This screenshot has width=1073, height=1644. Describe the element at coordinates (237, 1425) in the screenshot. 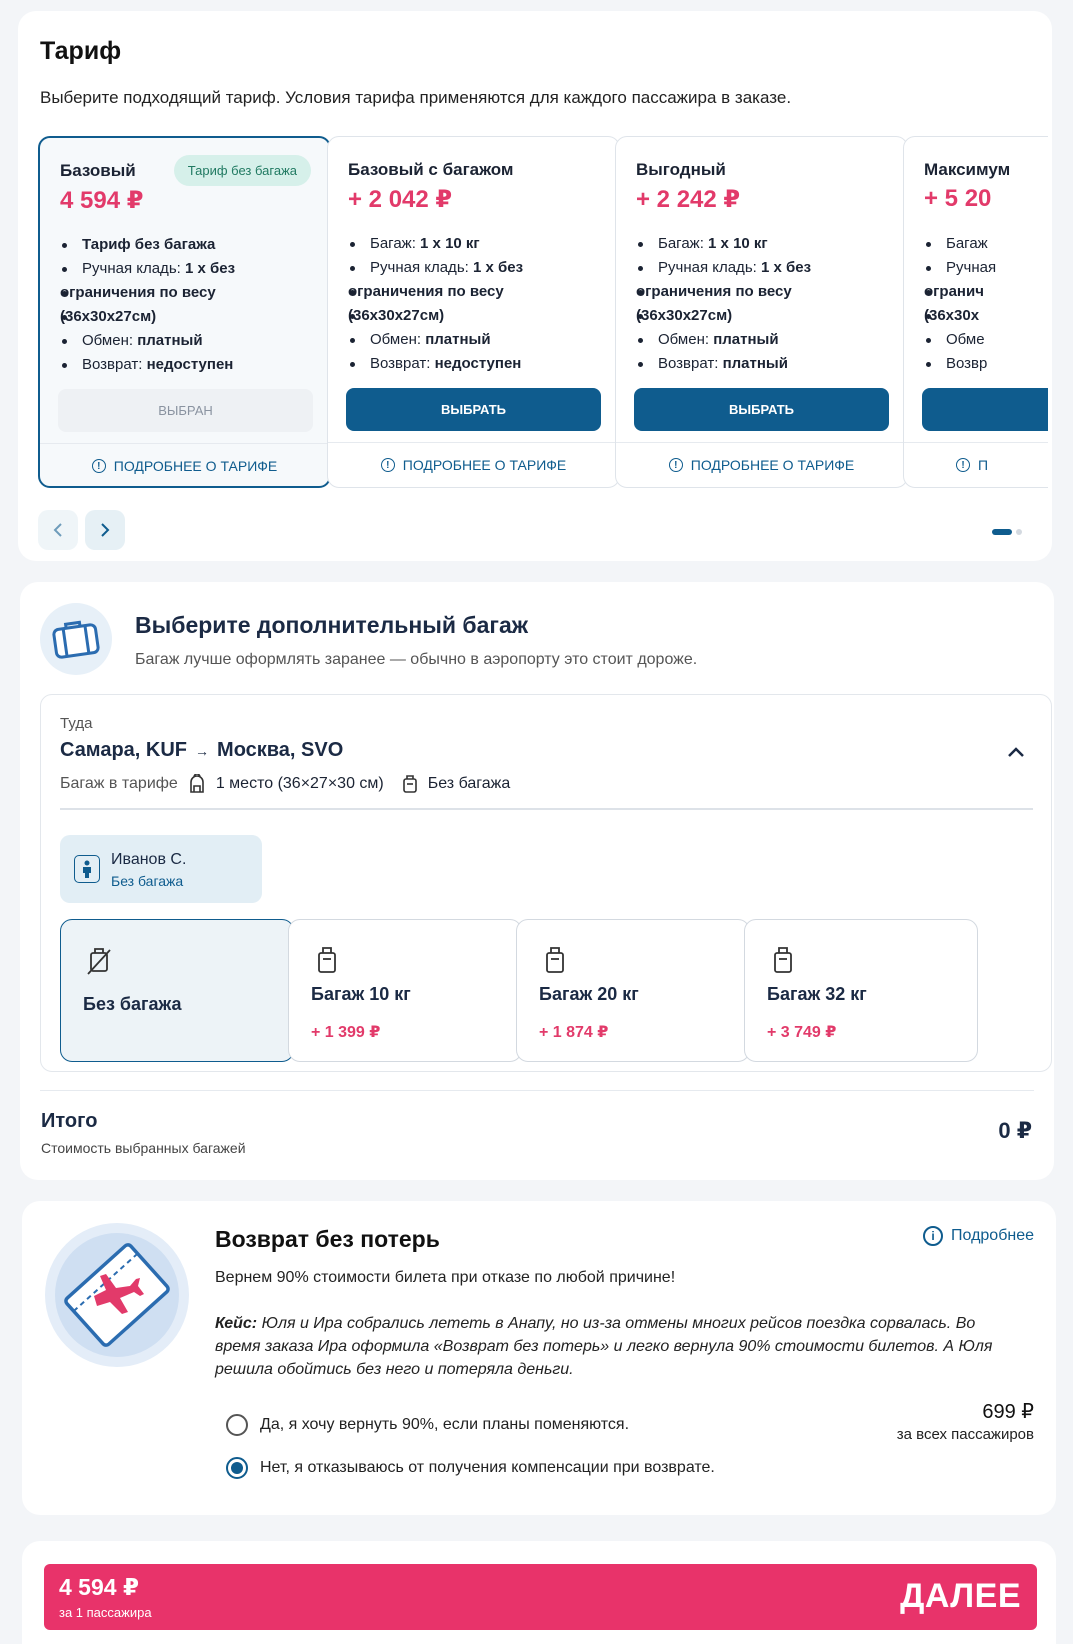

I see `radio-unchecked` at that location.